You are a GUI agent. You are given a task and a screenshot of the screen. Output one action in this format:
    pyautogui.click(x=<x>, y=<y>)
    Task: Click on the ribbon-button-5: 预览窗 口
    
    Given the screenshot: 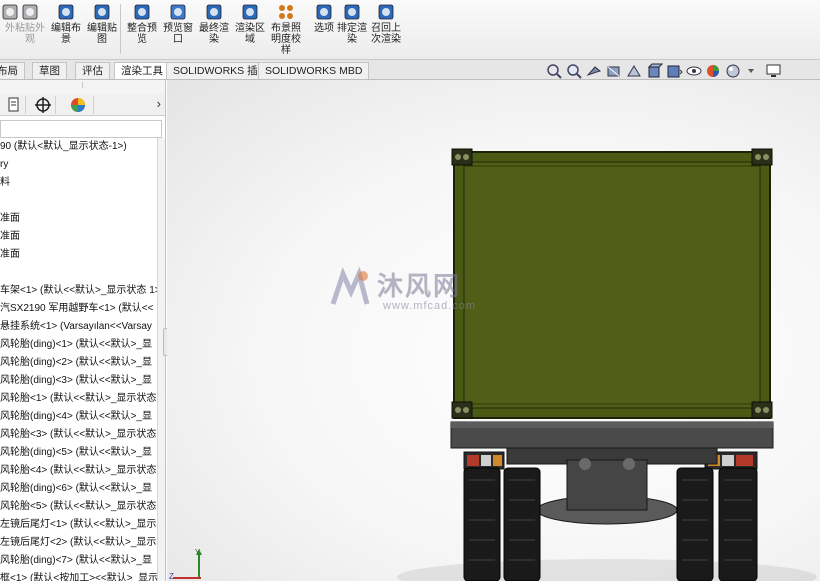 What is the action you would take?
    pyautogui.click(x=178, y=24)
    